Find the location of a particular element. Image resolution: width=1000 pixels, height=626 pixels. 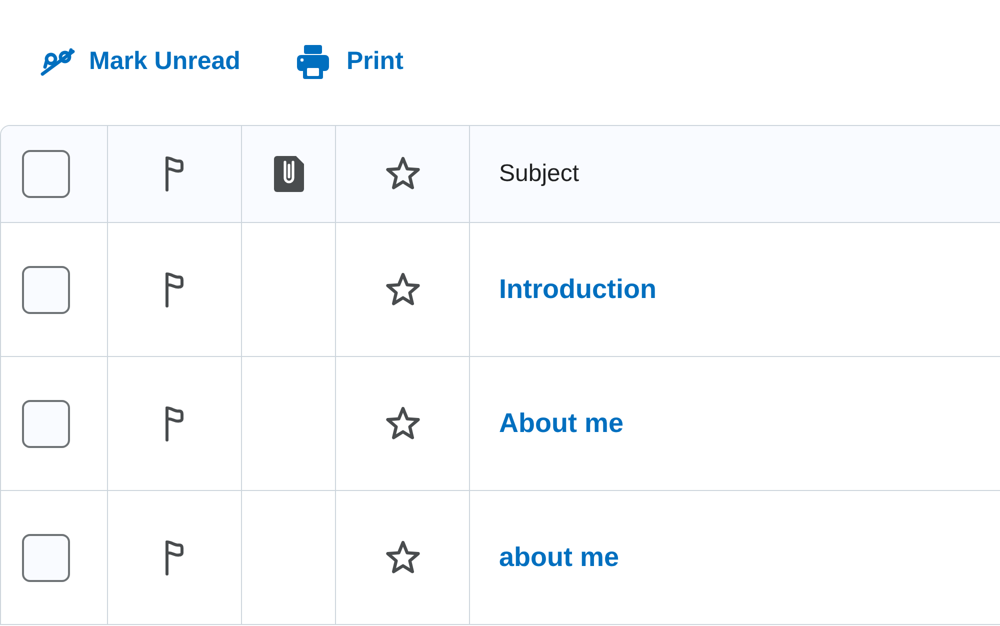

mark-unread-button: Mark Unread is located at coordinates (140, 62).